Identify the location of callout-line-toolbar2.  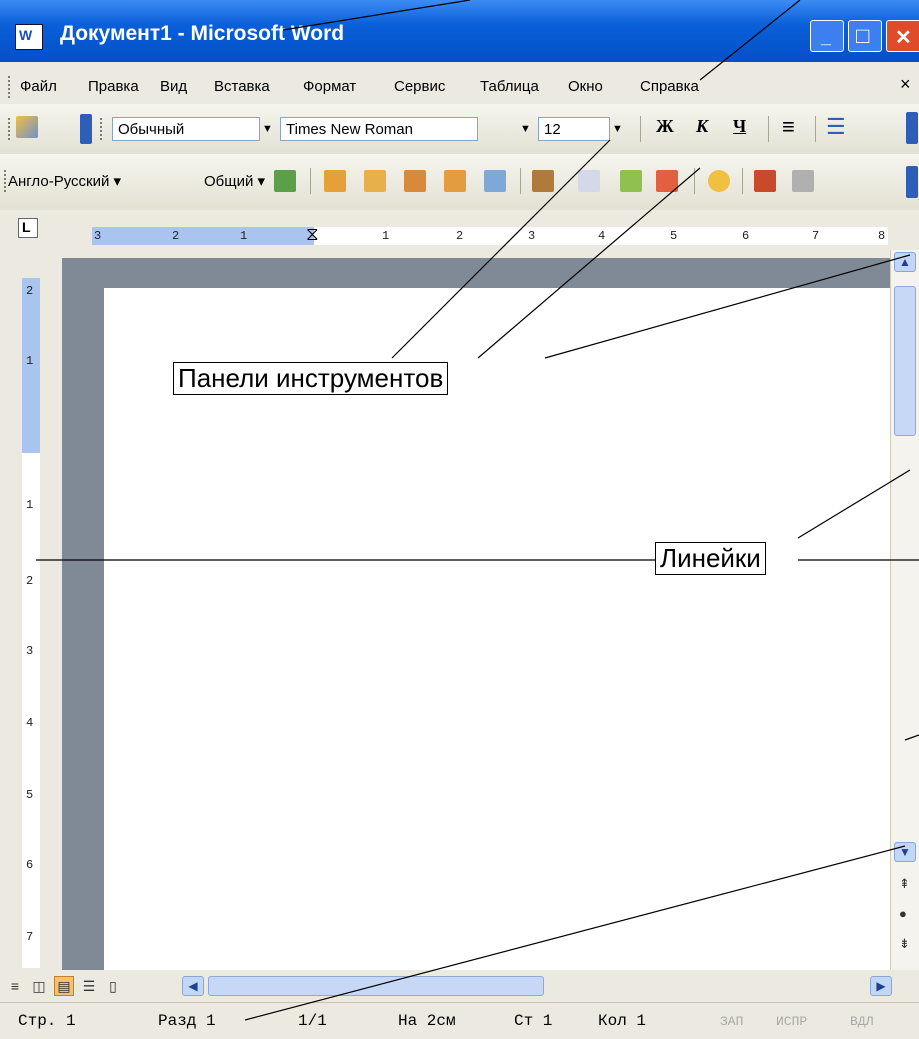
(589, 263).